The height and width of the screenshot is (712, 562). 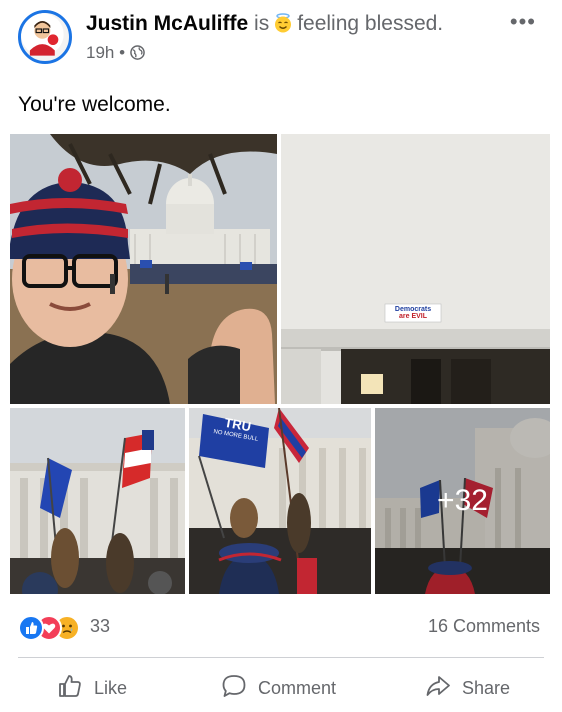 What do you see at coordinates (111, 687) in the screenshot?
I see `like-label: Like` at bounding box center [111, 687].